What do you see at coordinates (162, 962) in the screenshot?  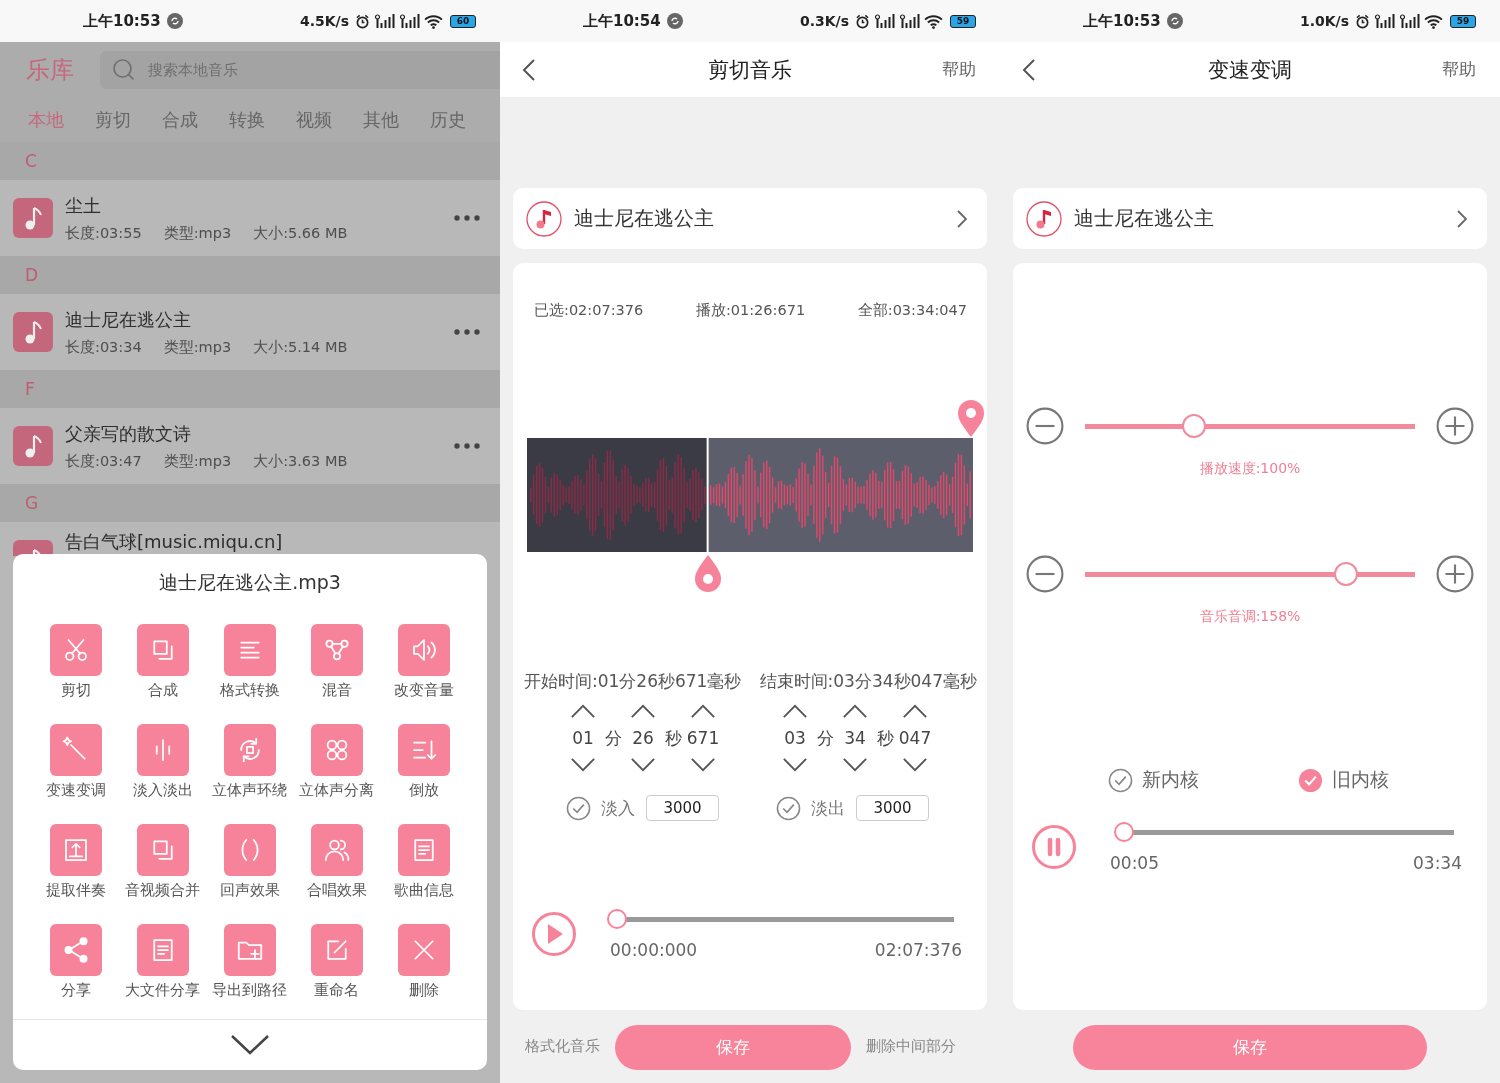 I see `action-button: 大文件分享` at bounding box center [162, 962].